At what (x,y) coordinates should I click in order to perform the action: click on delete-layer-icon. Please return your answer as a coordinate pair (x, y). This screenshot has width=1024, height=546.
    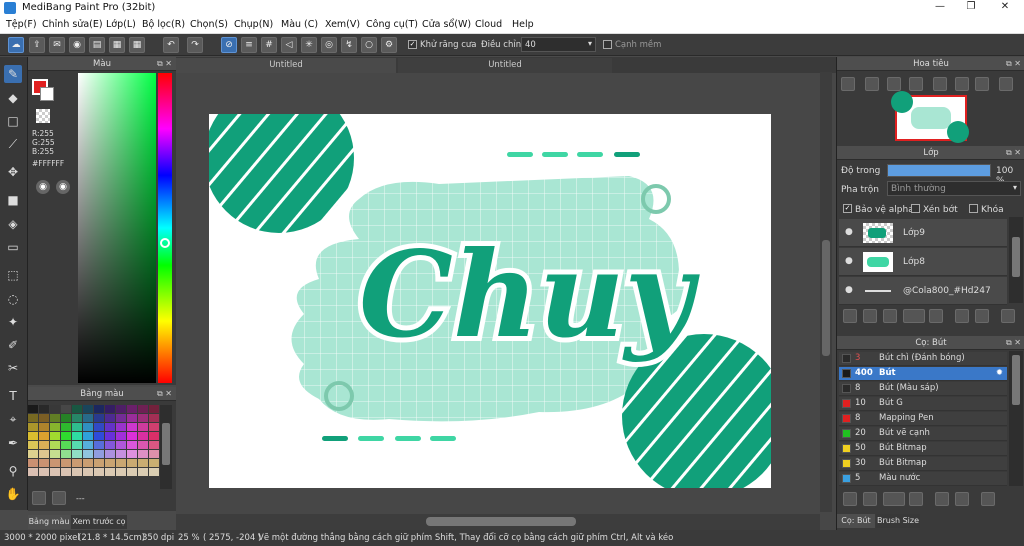
    Looking at the image, I should click on (1008, 316).